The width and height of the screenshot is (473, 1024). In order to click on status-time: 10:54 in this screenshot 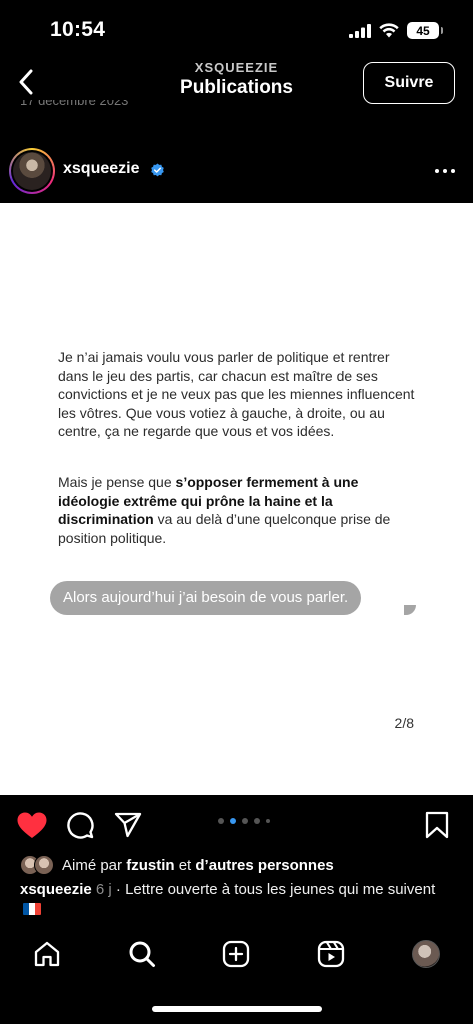, I will do `click(78, 29)`.